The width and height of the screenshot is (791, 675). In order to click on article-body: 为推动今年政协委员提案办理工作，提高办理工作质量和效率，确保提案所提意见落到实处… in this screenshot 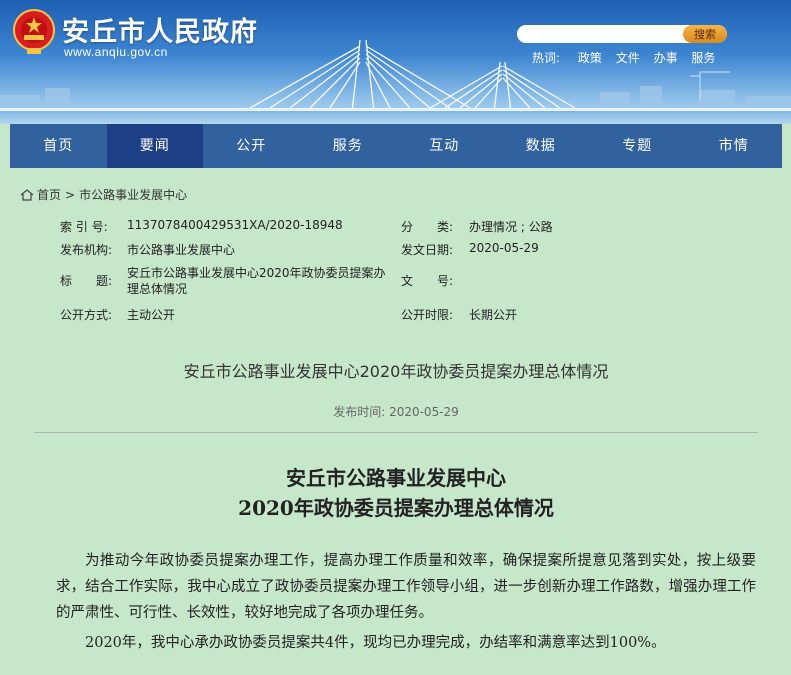, I will do `click(406, 602)`.